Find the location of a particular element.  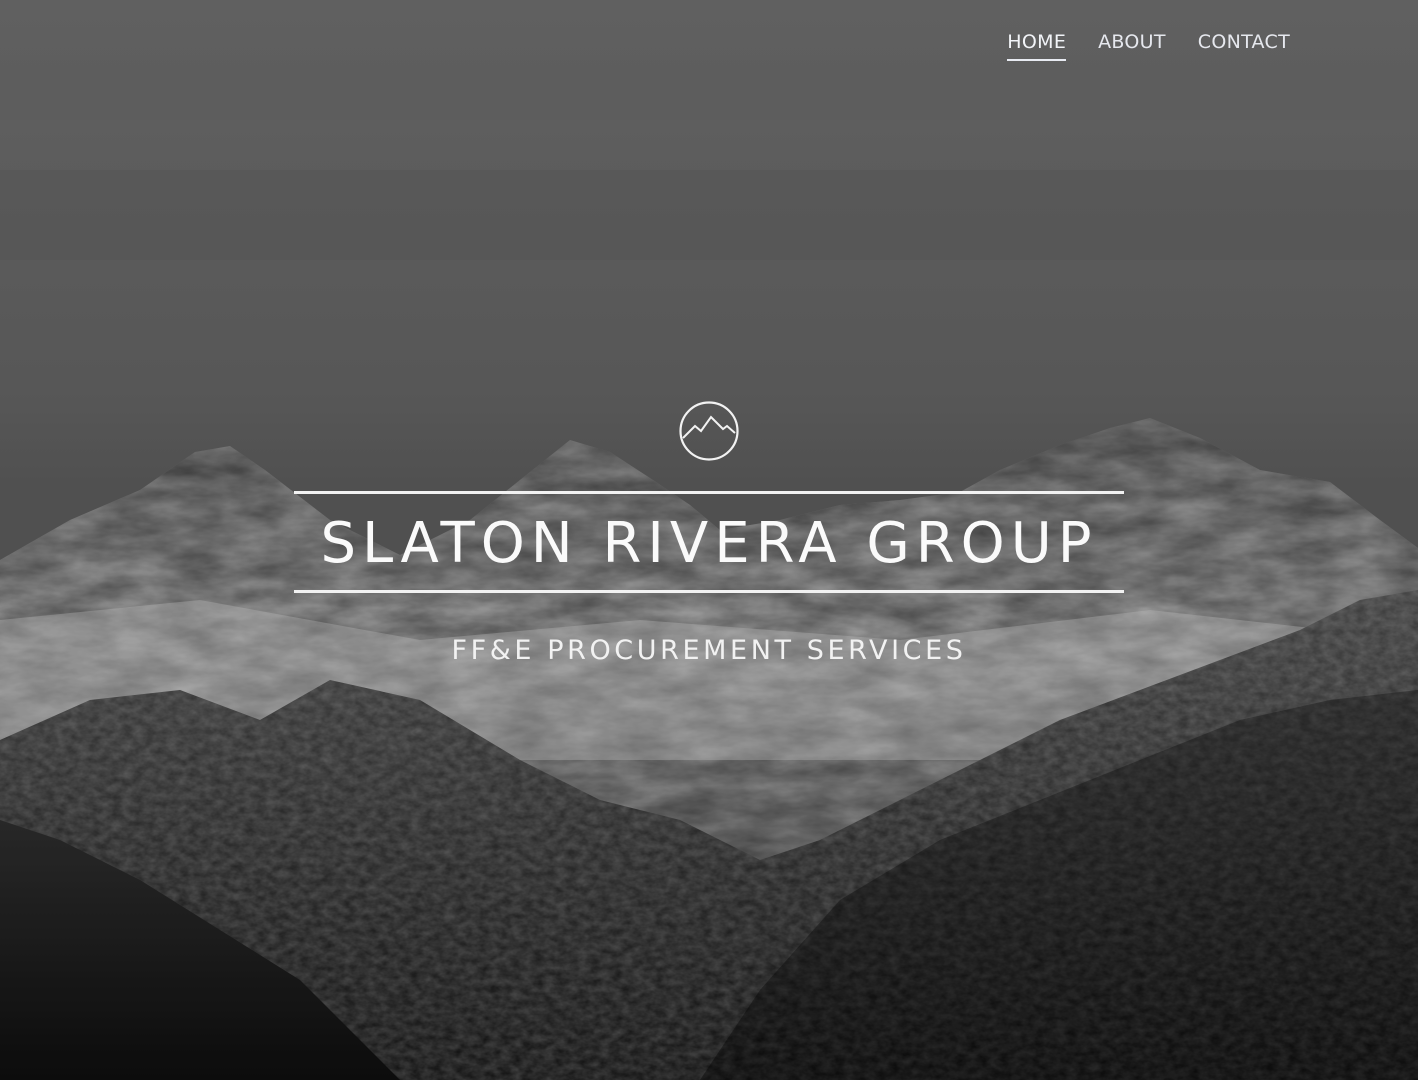

main-navigation: HOME ABOUT CONTACT is located at coordinates (1148, 45).